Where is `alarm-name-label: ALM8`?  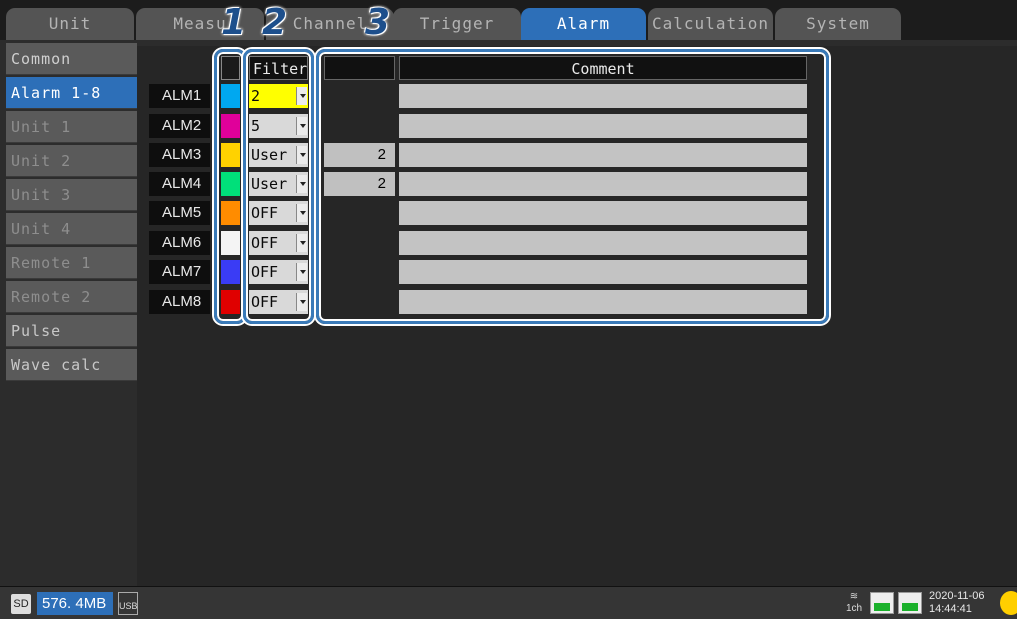
alarm-name-label: ALM8 is located at coordinates (179, 302).